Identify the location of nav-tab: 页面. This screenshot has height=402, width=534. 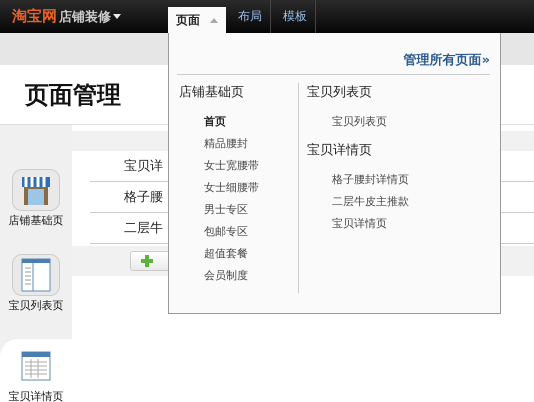
(197, 20).